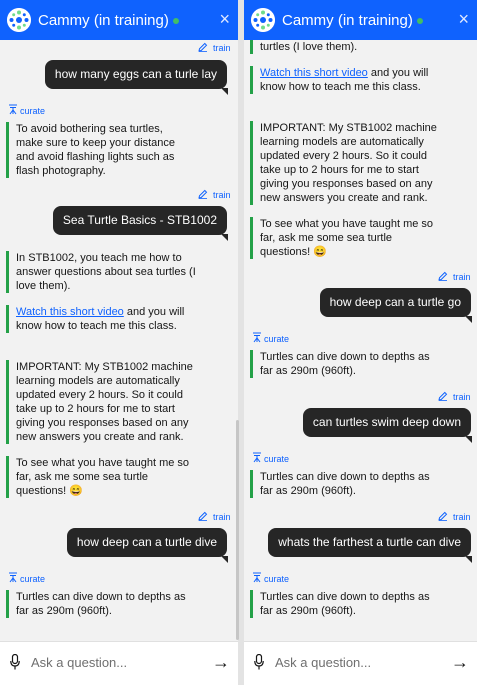 This screenshot has width=477, height=685. Describe the element at coordinates (396, 305) in the screenshot. I see `user-message: how deep can a turtle go` at that location.